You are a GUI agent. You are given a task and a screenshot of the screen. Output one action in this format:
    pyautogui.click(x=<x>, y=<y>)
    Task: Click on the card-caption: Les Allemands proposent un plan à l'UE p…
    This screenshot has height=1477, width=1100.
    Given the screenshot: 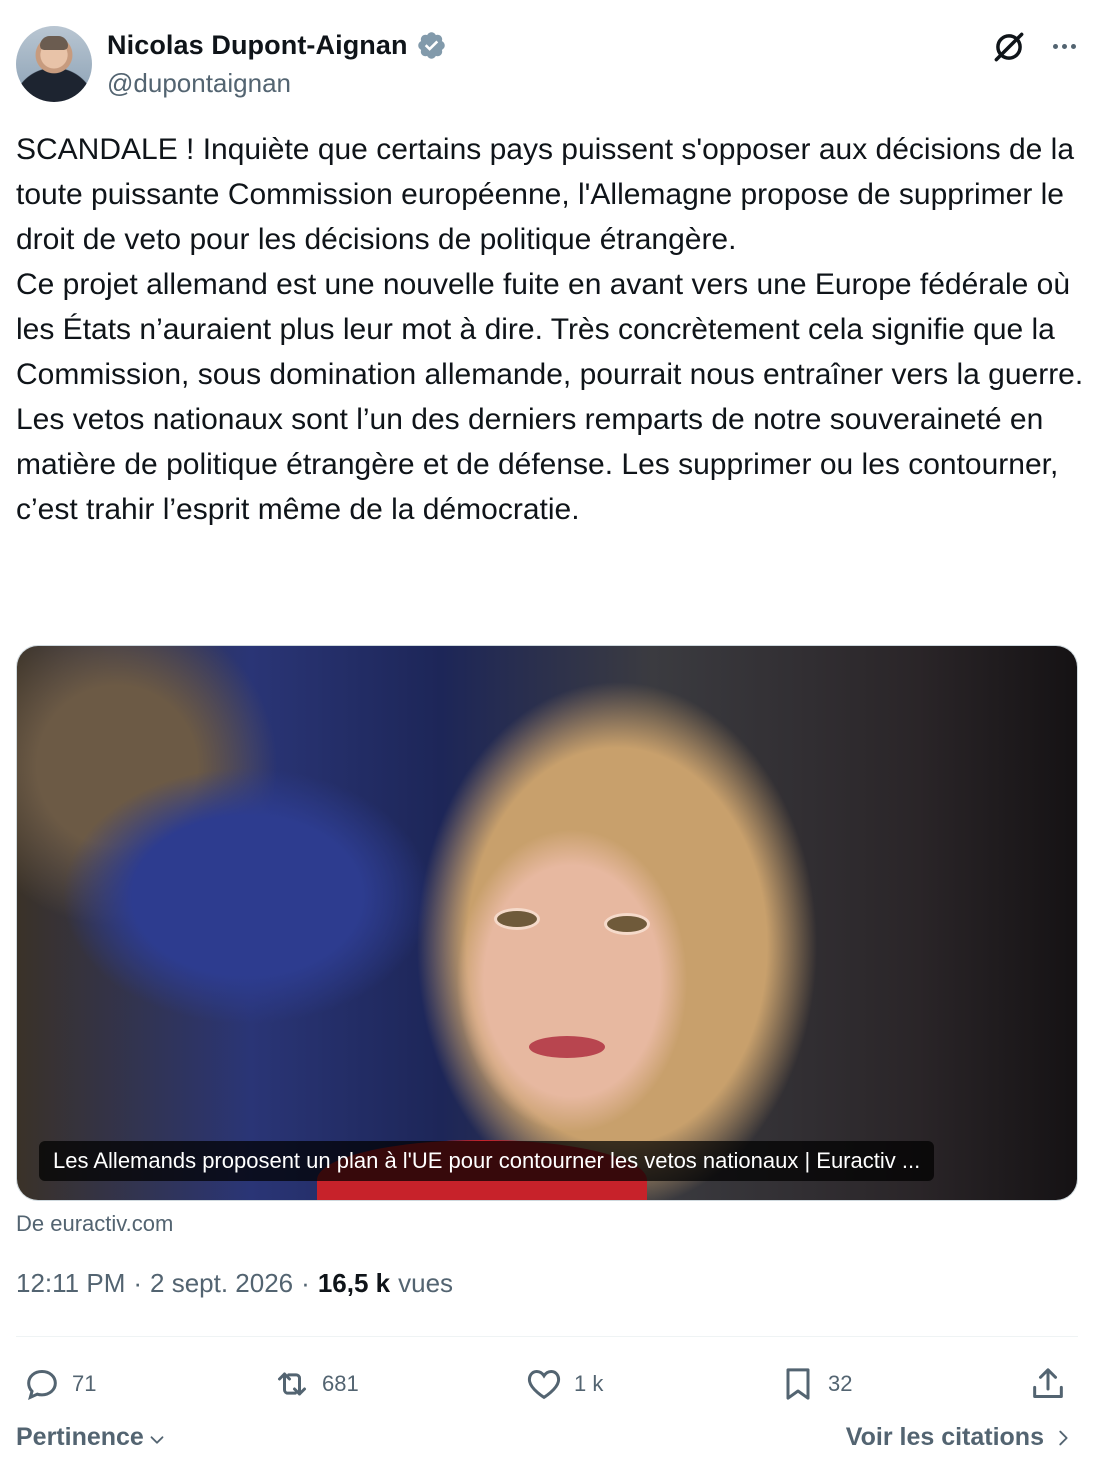 What is the action you would take?
    pyautogui.click(x=487, y=1161)
    